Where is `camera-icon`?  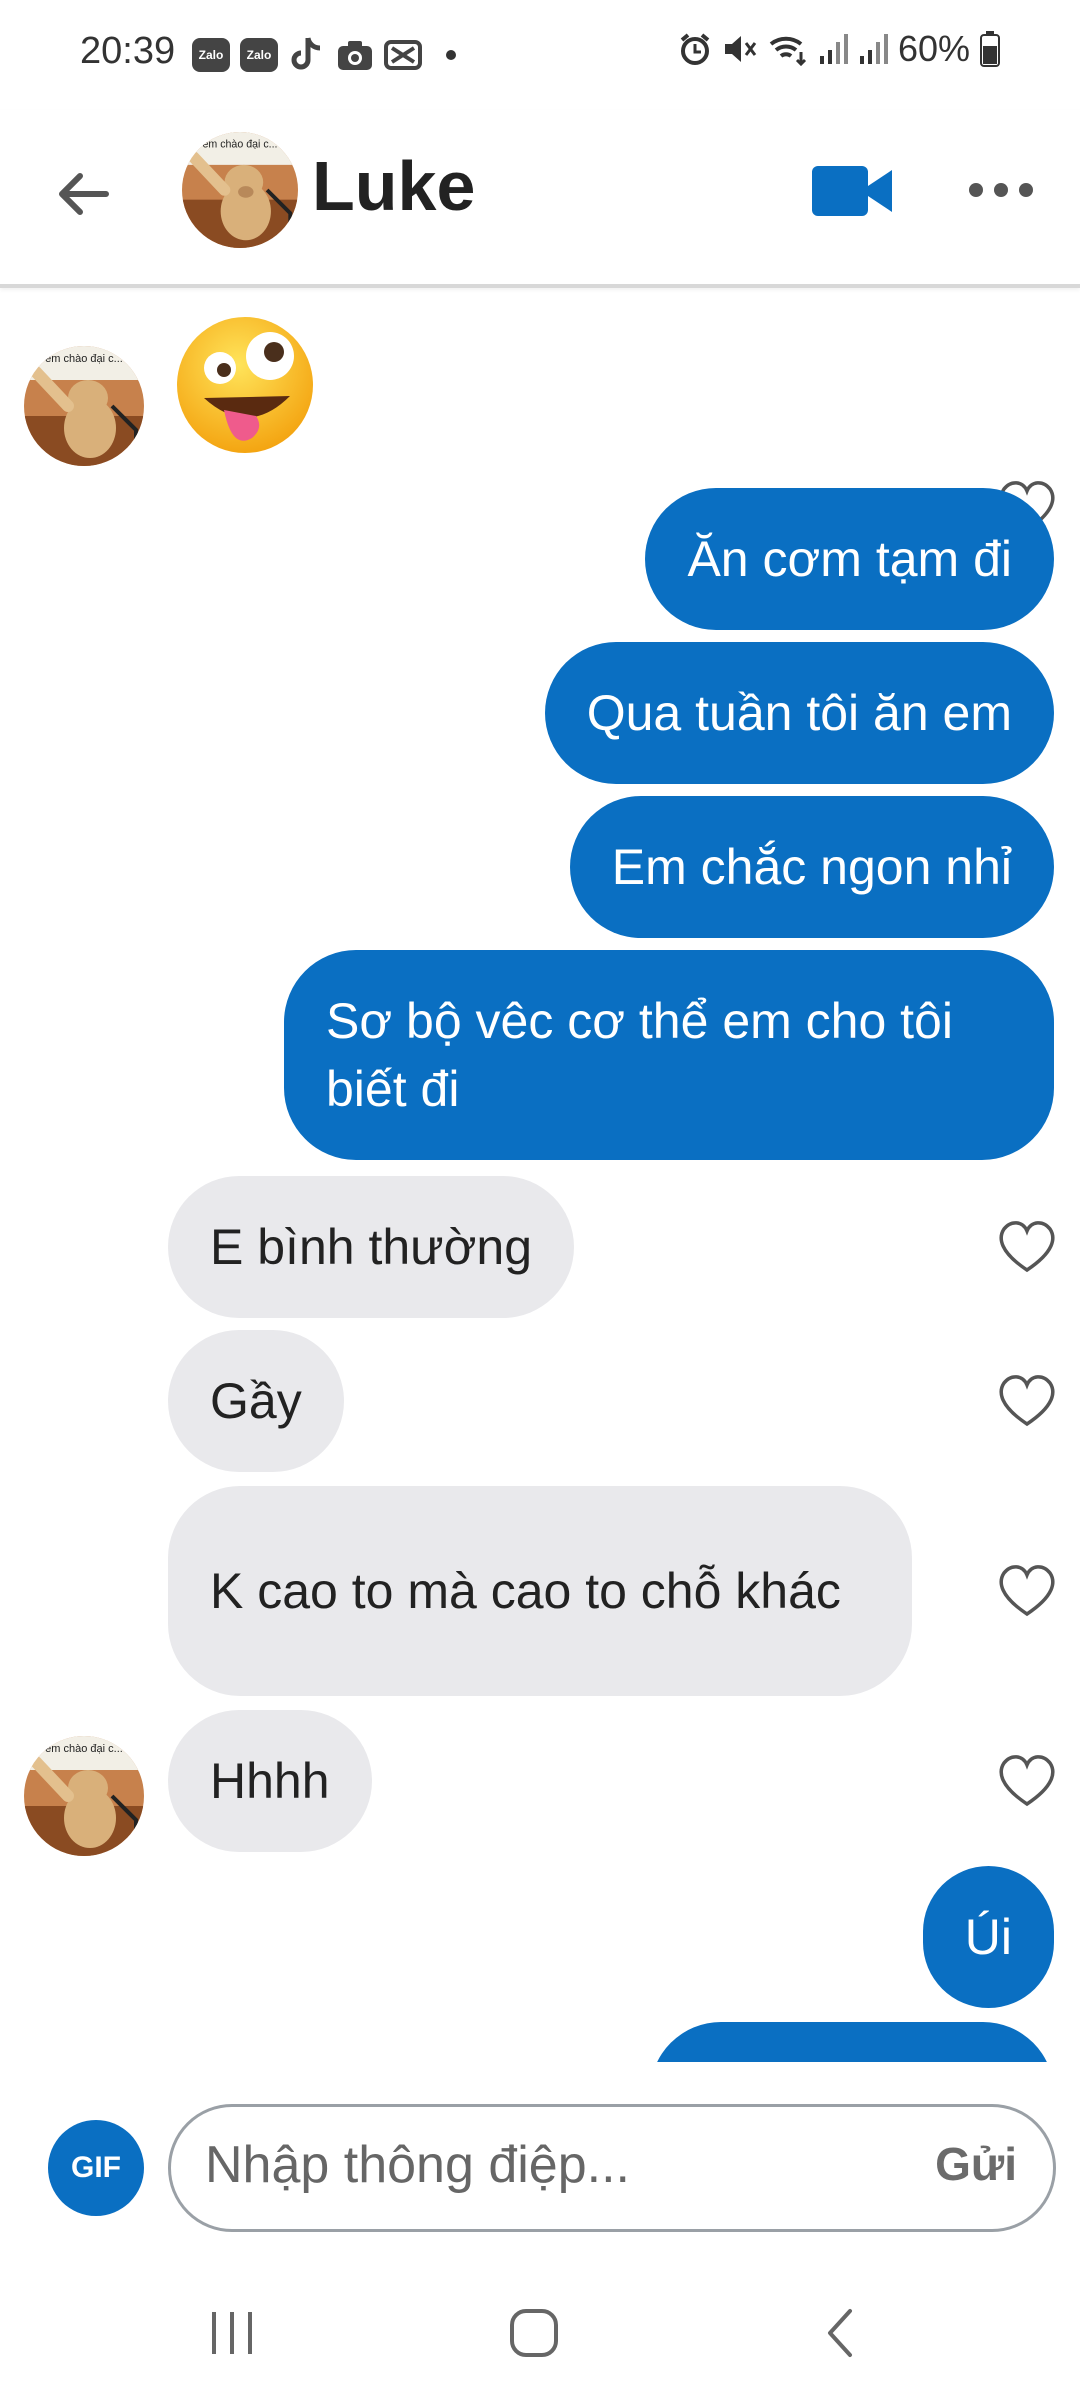
camera-icon is located at coordinates (355, 55).